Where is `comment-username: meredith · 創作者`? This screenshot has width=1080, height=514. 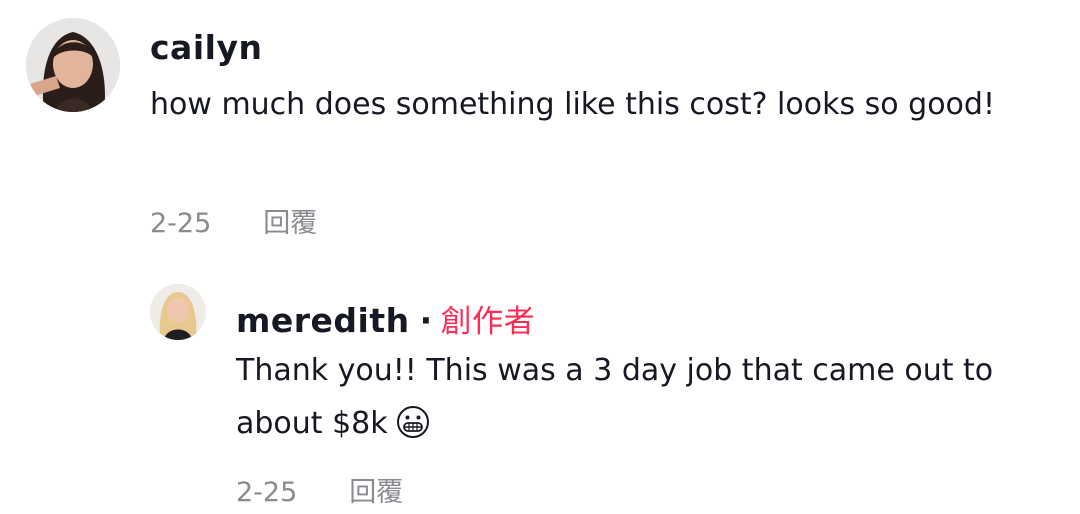 comment-username: meredith · 創作者 is located at coordinates (385, 318).